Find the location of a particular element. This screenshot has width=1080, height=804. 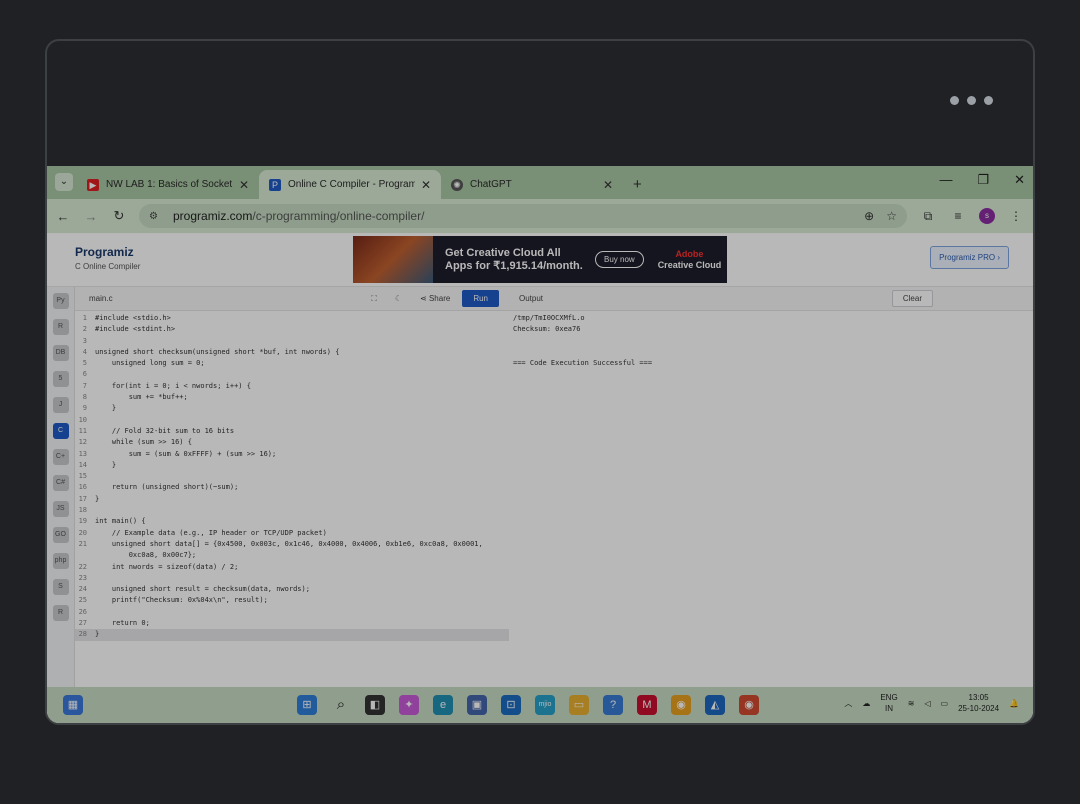

chrome-profile-icon: ◉ is located at coordinates (749, 705).